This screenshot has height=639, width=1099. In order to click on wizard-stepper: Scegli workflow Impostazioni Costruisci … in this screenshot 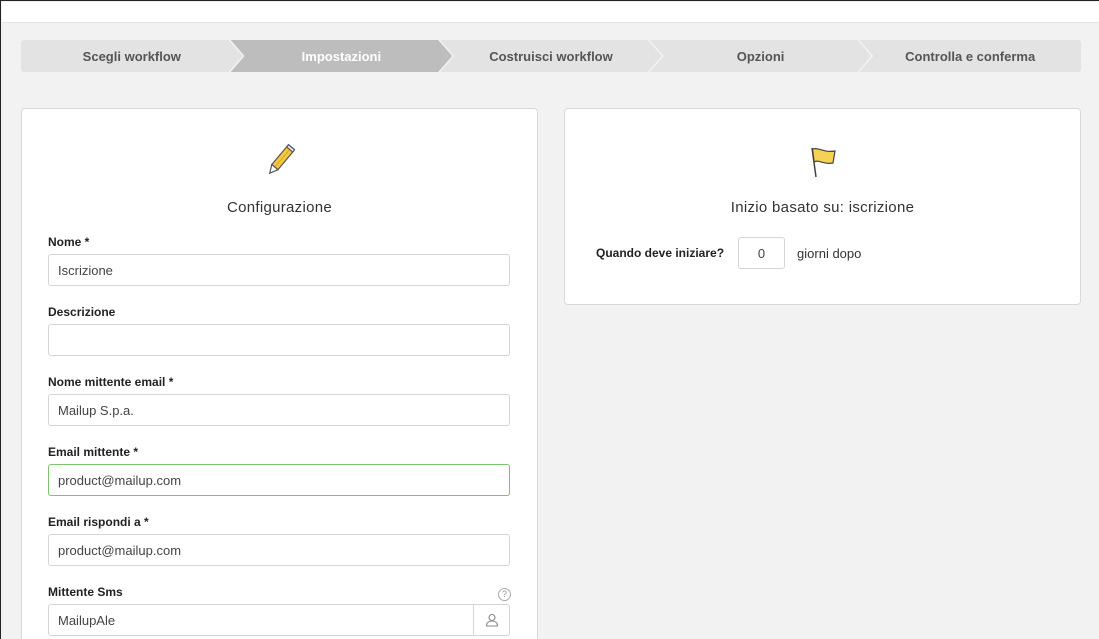, I will do `click(551, 56)`.